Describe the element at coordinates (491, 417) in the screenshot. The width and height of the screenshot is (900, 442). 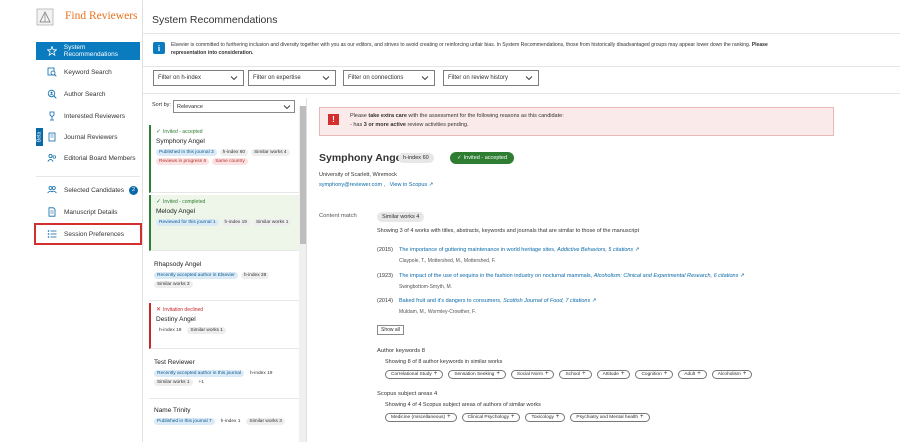
I see `subject-area-chip: Clinical Psychology +` at that location.